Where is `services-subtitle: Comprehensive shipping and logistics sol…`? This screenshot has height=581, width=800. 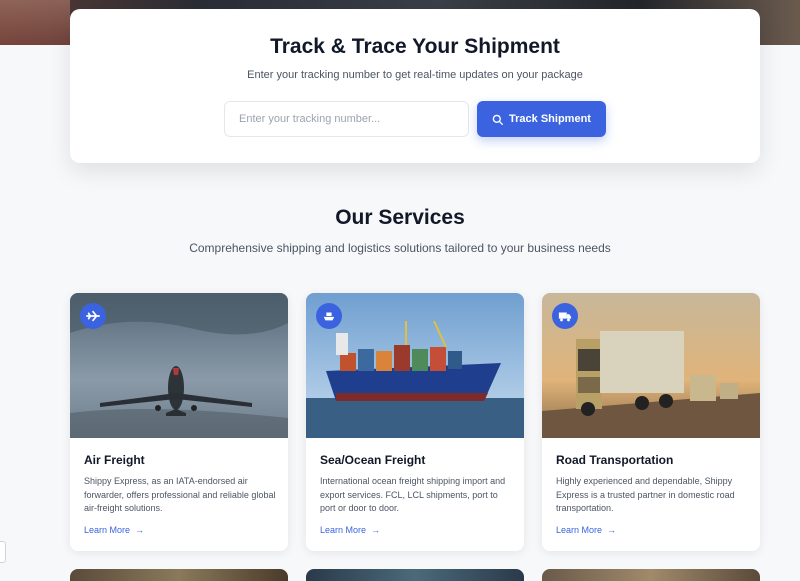 services-subtitle: Comprehensive shipping and logistics sol… is located at coordinates (400, 248).